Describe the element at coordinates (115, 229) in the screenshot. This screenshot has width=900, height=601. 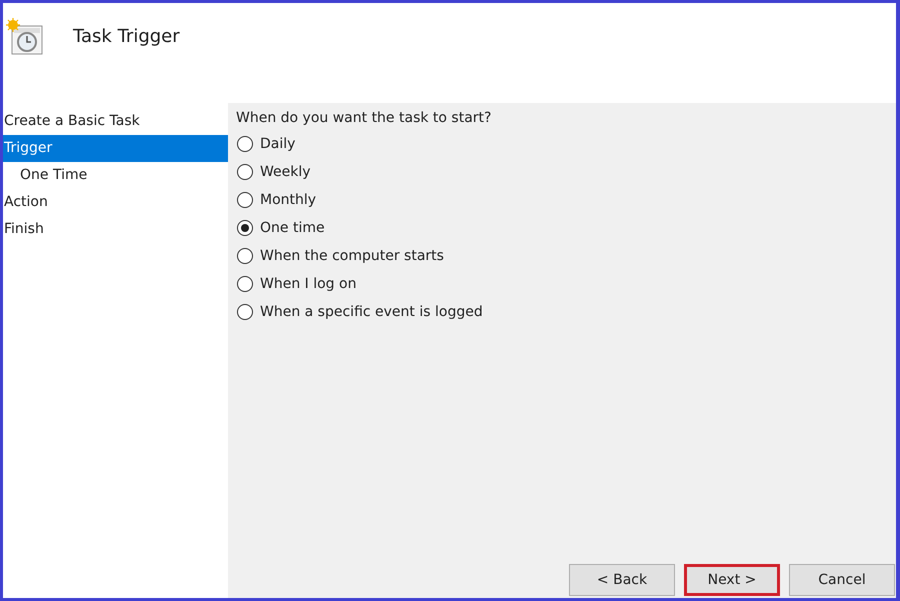
I see `sidebar-item: Finish` at that location.